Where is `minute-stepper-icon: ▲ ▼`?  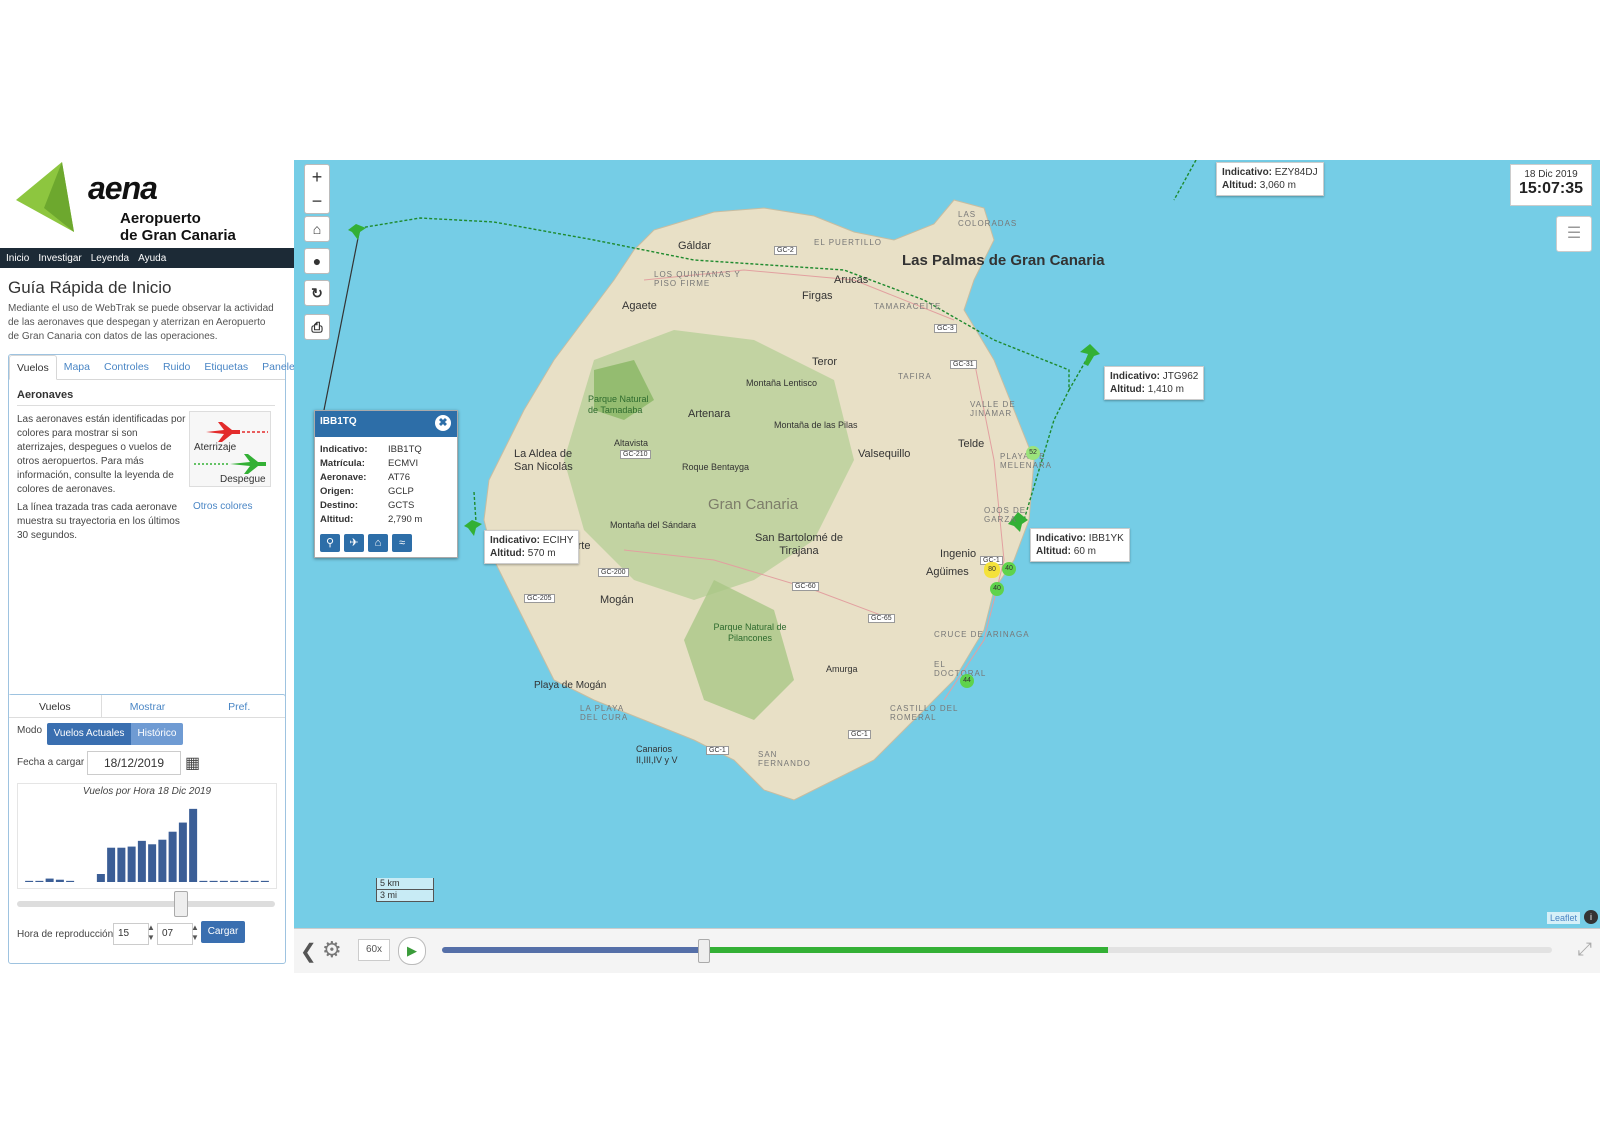
minute-stepper-icon: ▲ ▼ is located at coordinates (195, 933).